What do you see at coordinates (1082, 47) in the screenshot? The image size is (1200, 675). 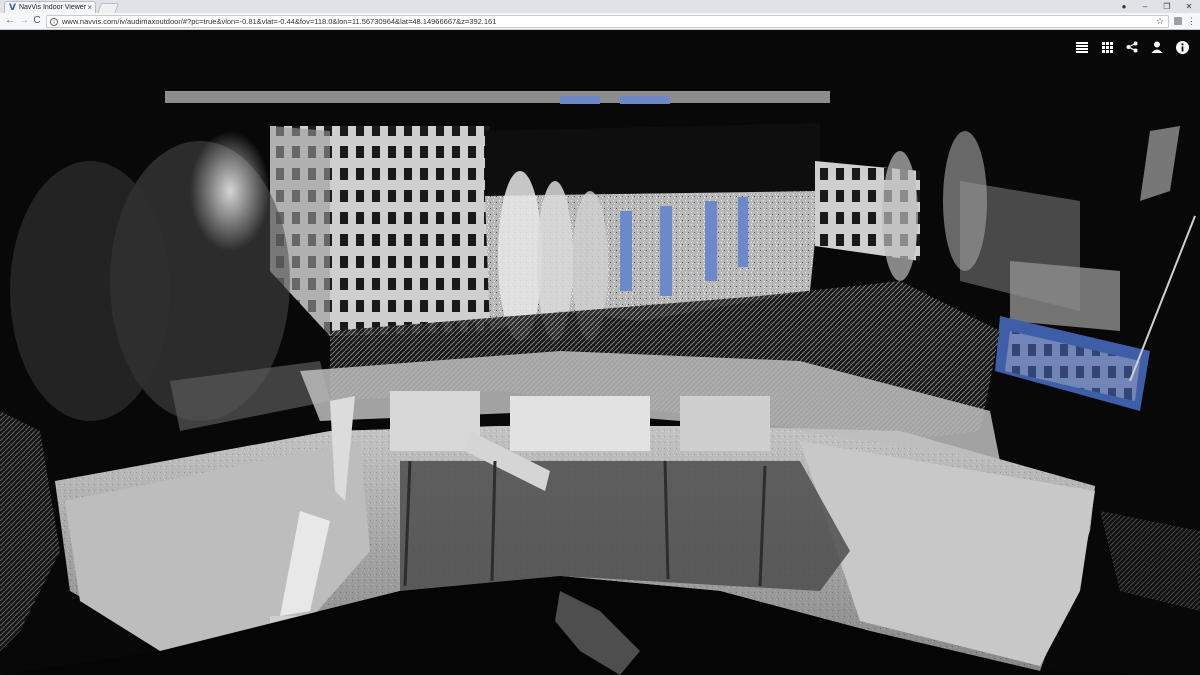 I see `list-icon` at bounding box center [1082, 47].